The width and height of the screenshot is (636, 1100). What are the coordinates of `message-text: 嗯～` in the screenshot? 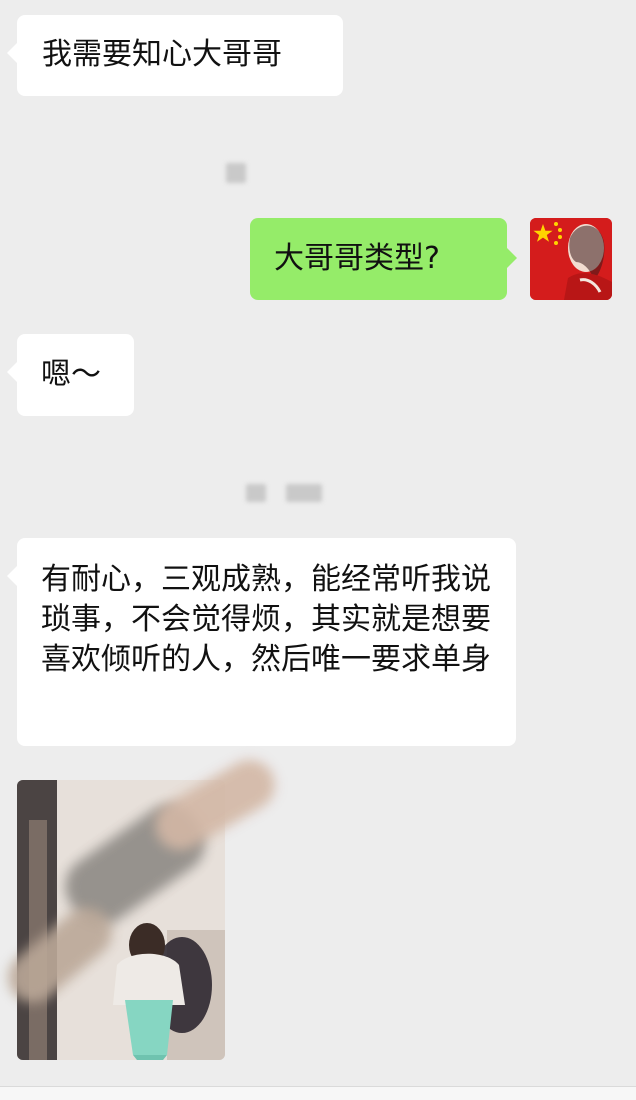 It's located at (71, 374).